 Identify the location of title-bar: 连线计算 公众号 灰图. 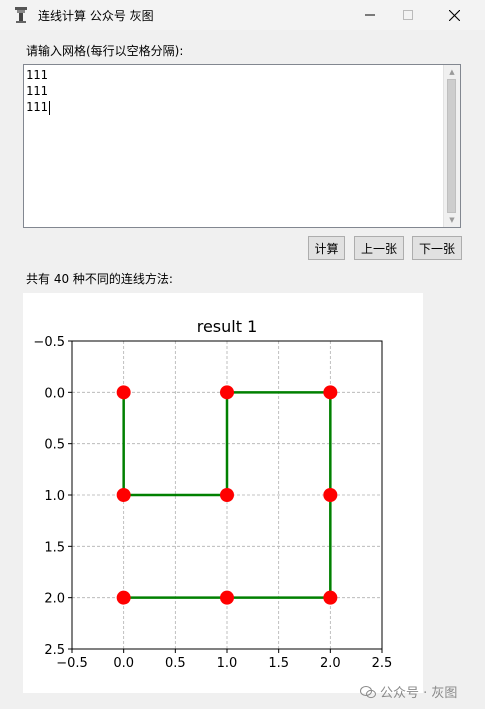
(242, 15).